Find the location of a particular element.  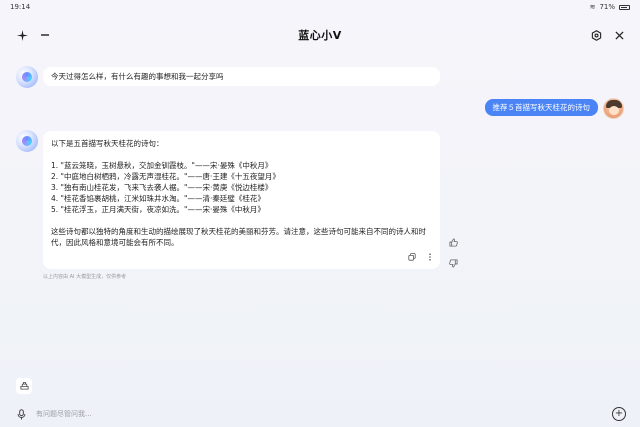

status-bar: 19:14 ≋ 71% is located at coordinates (320, 7).